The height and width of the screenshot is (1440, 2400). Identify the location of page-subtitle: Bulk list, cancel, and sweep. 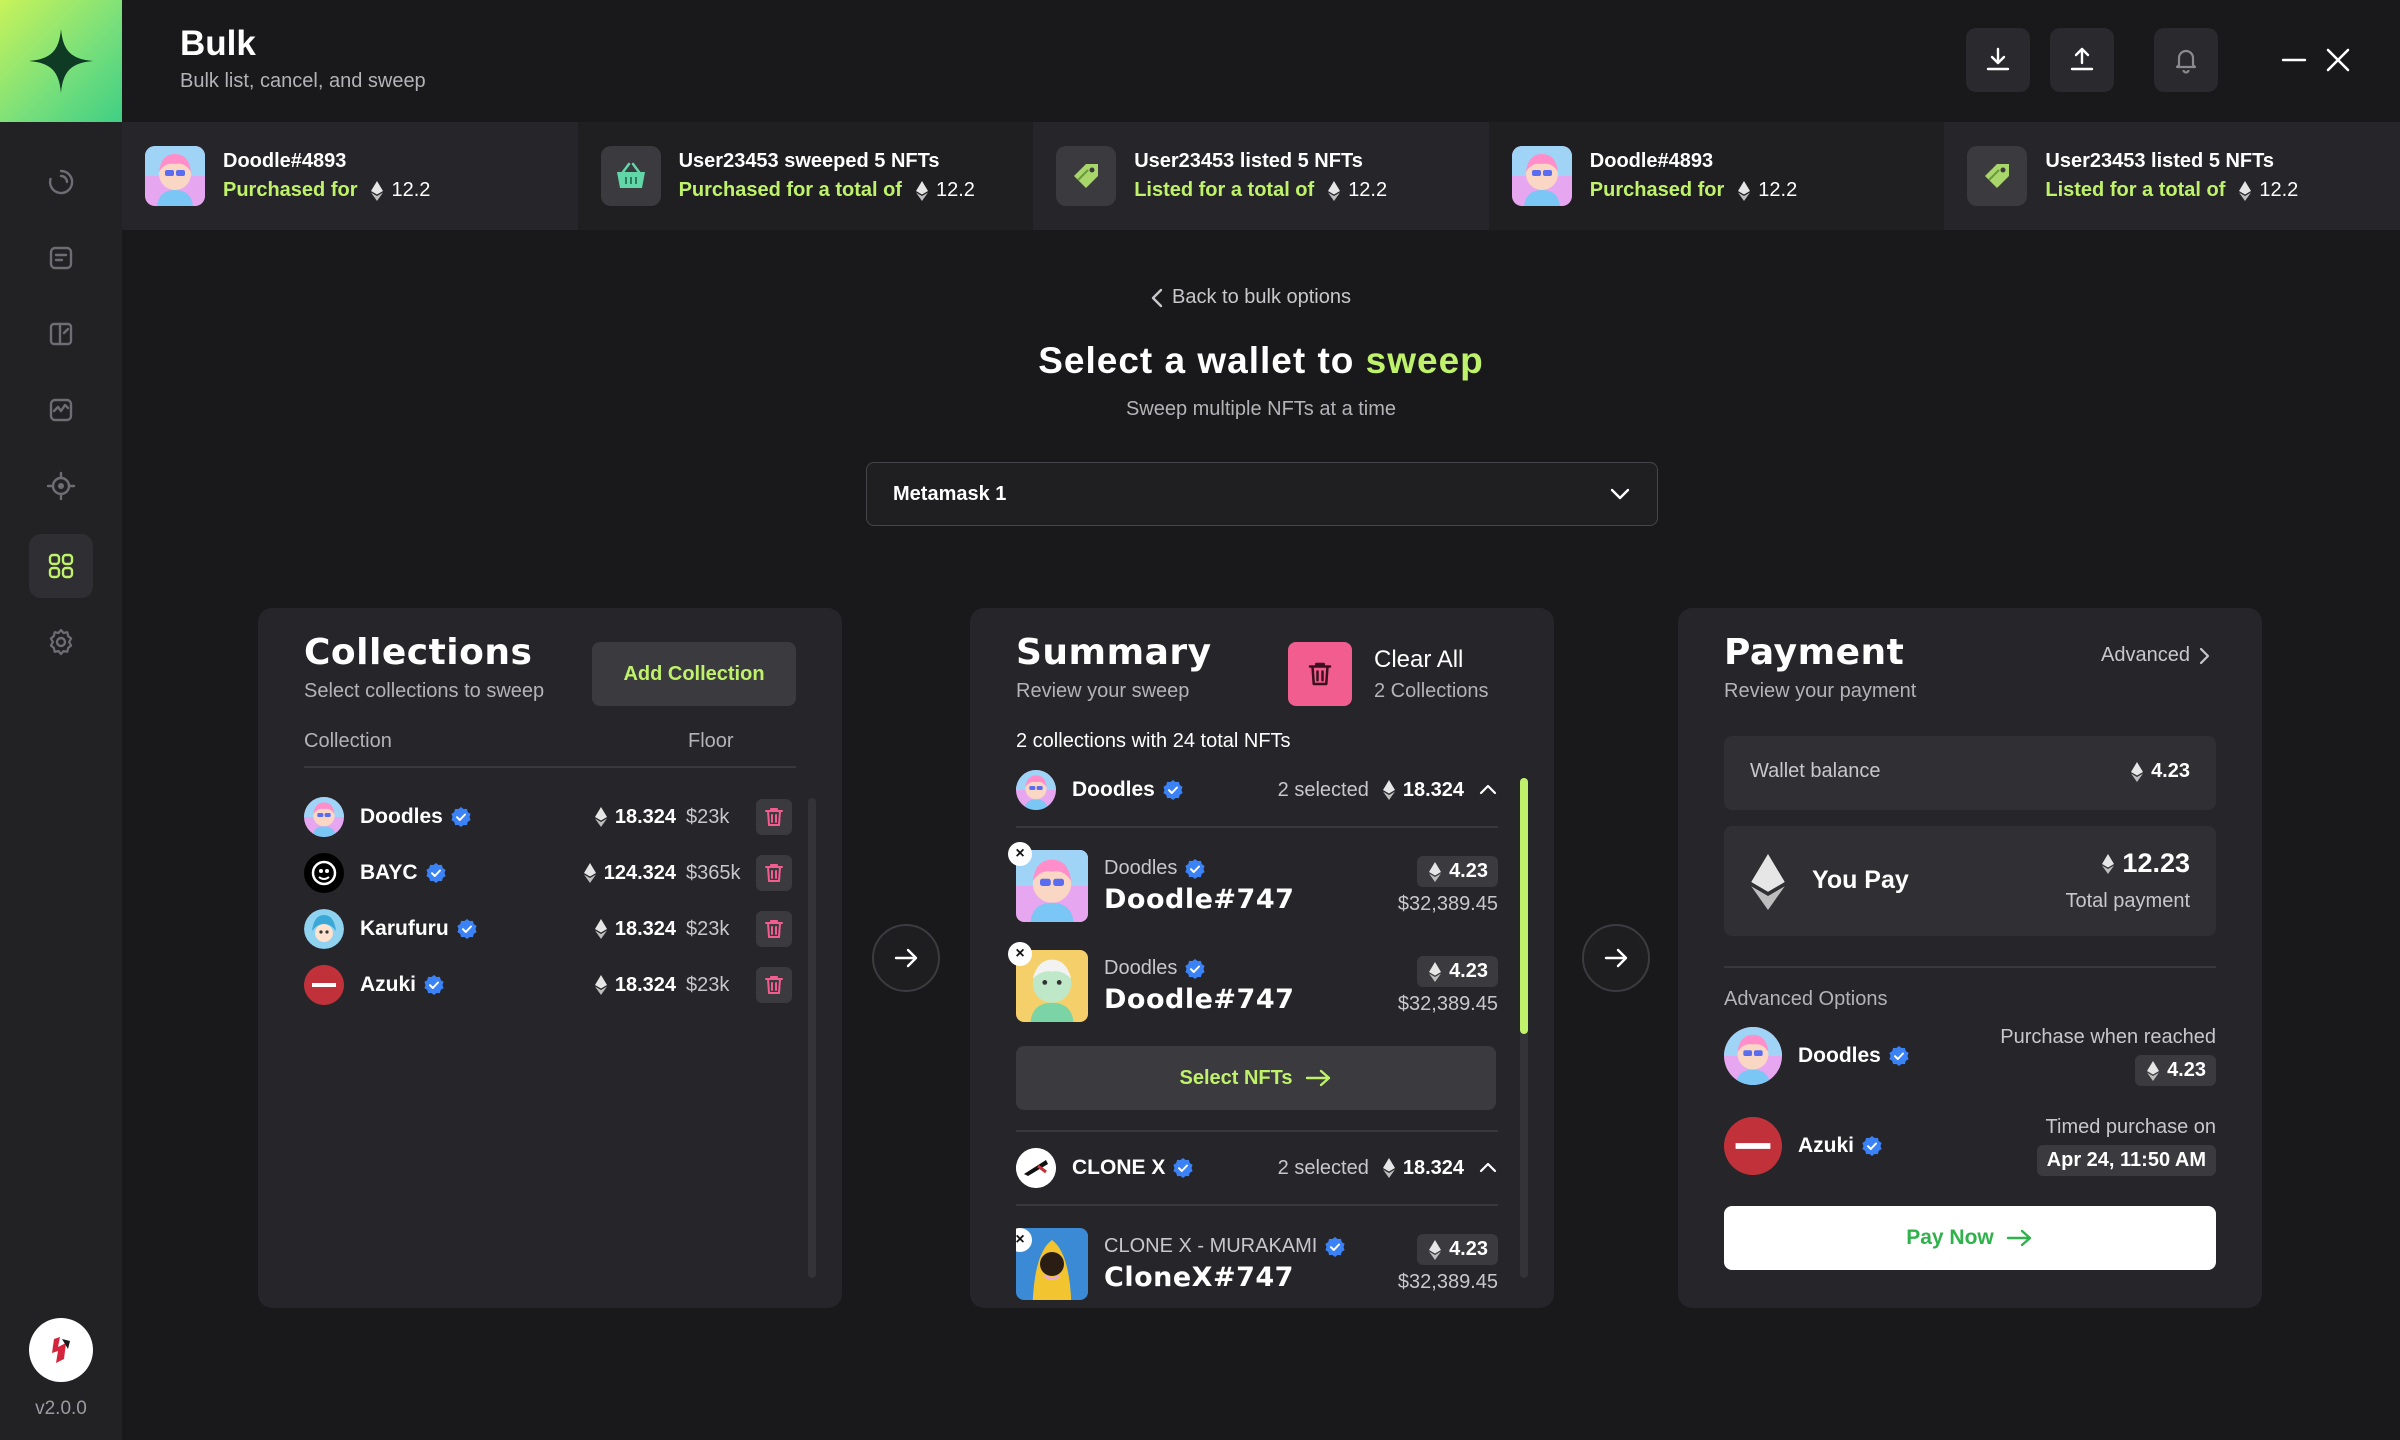
(303, 81).